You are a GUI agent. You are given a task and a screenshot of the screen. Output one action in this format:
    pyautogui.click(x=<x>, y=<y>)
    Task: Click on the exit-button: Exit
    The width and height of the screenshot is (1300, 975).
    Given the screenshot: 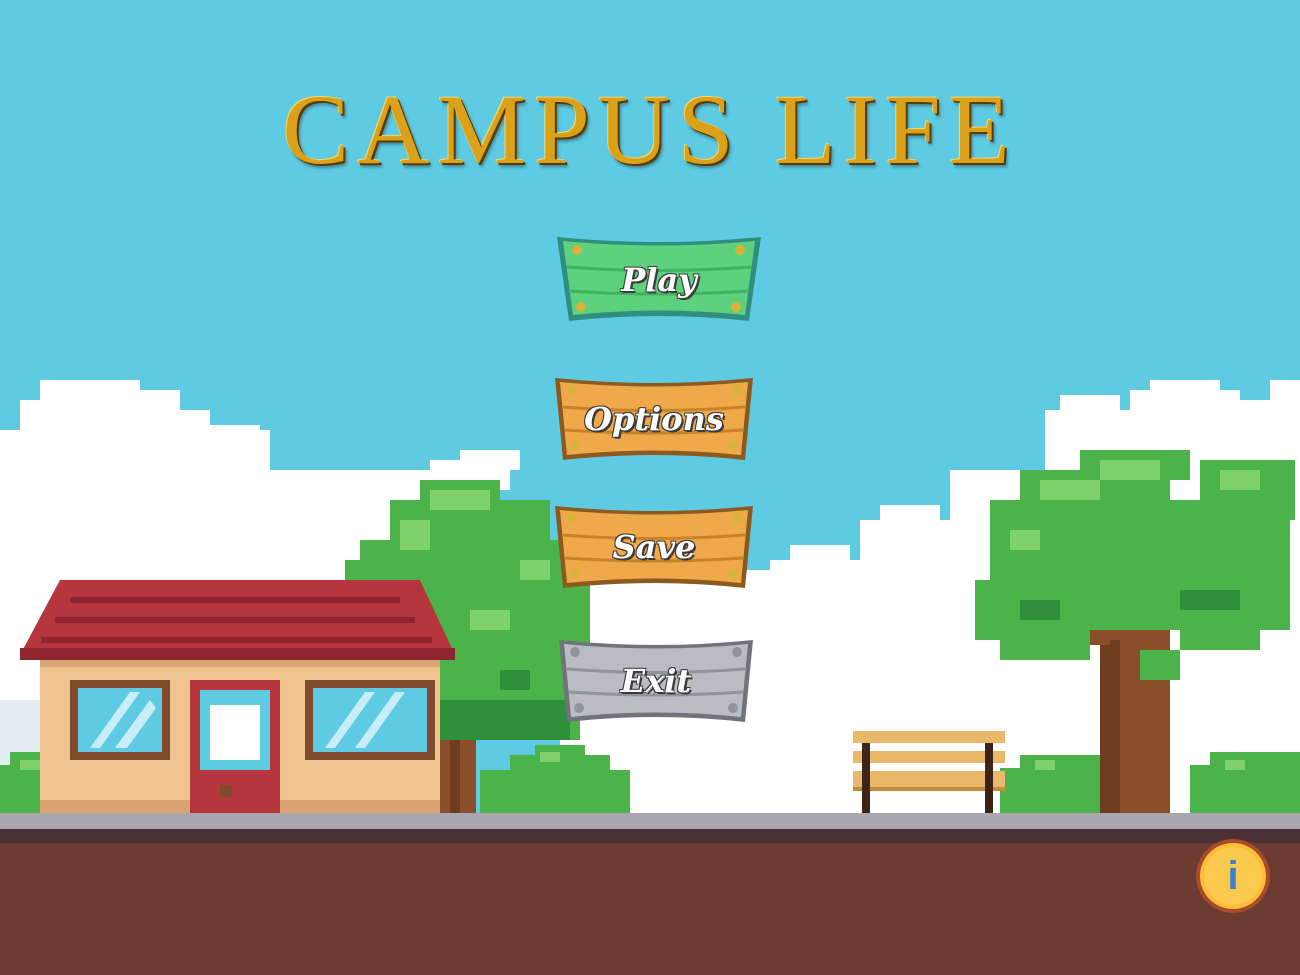 What is the action you would take?
    pyautogui.click(x=656, y=681)
    